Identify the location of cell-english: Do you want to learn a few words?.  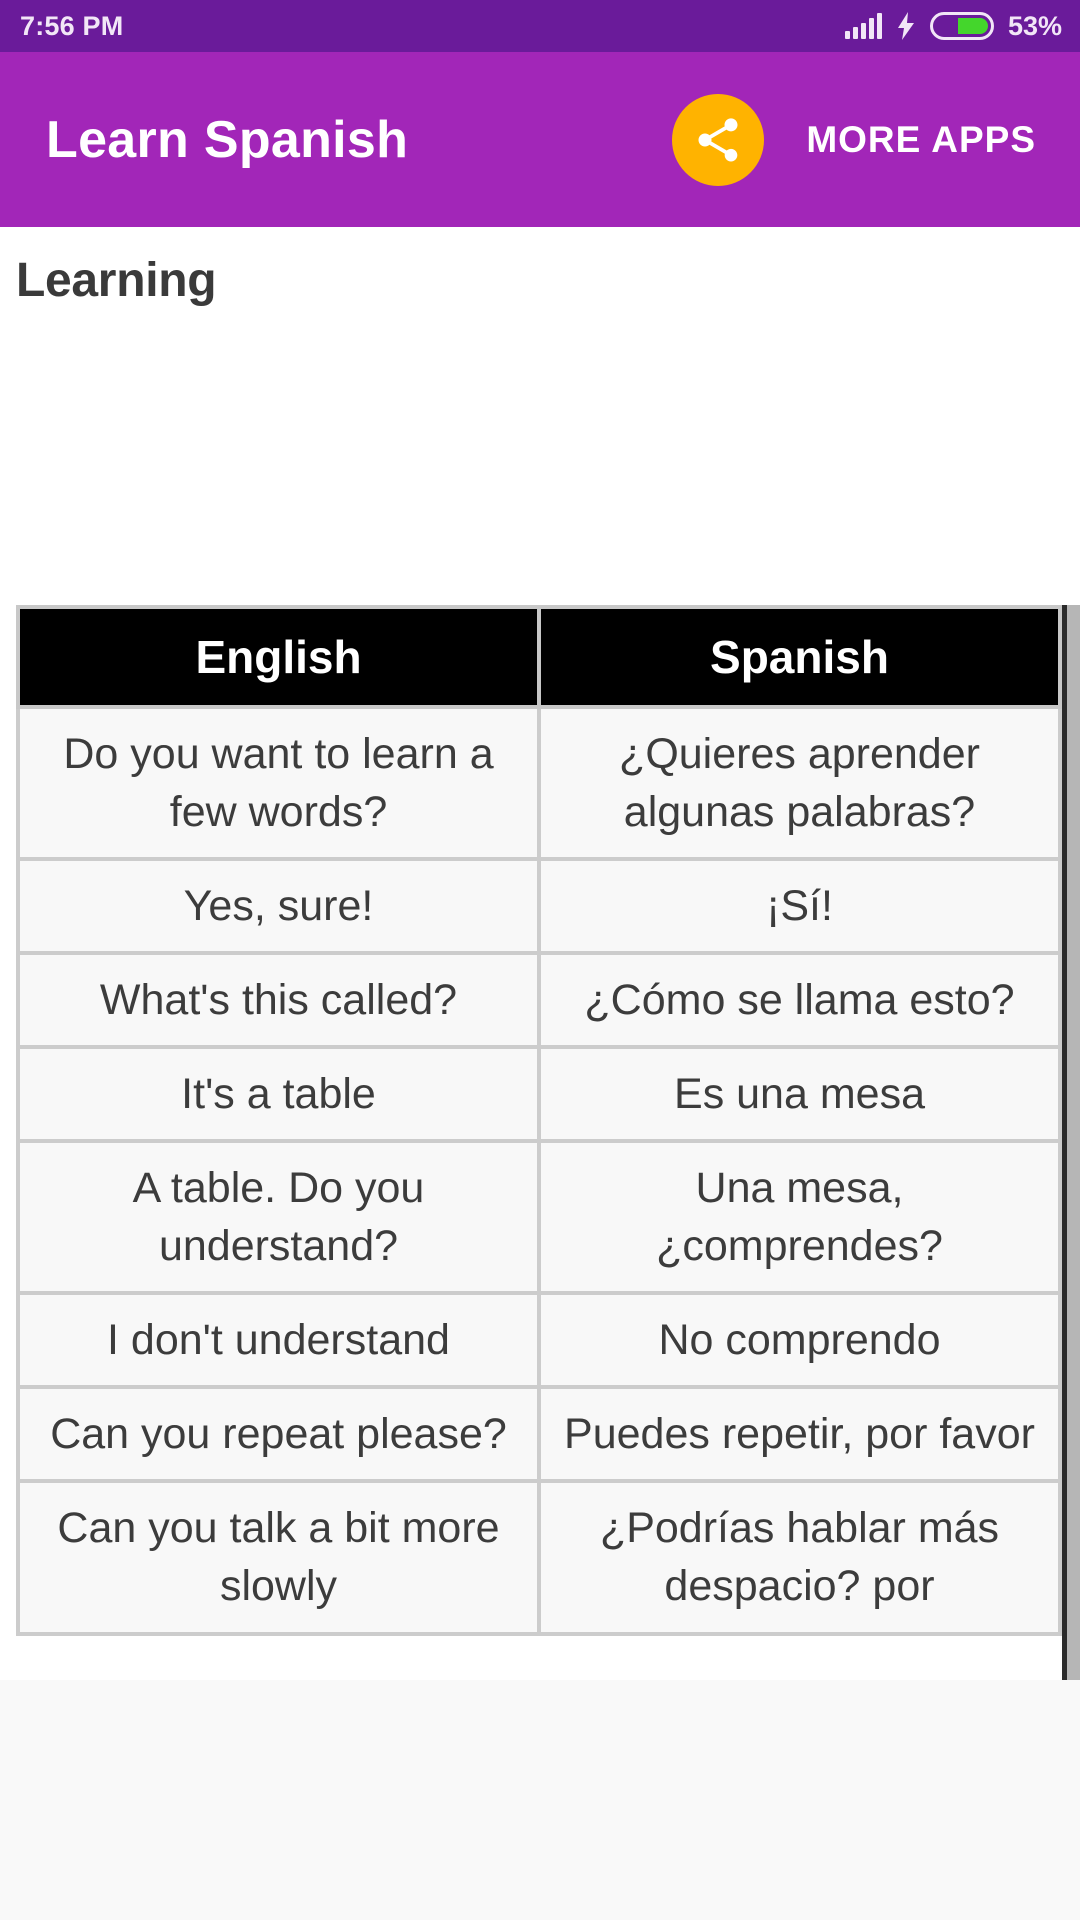
(278, 783).